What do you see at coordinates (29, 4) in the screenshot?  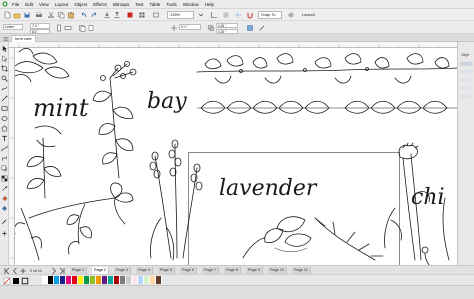 I see `menu-edit: Edit` at bounding box center [29, 4].